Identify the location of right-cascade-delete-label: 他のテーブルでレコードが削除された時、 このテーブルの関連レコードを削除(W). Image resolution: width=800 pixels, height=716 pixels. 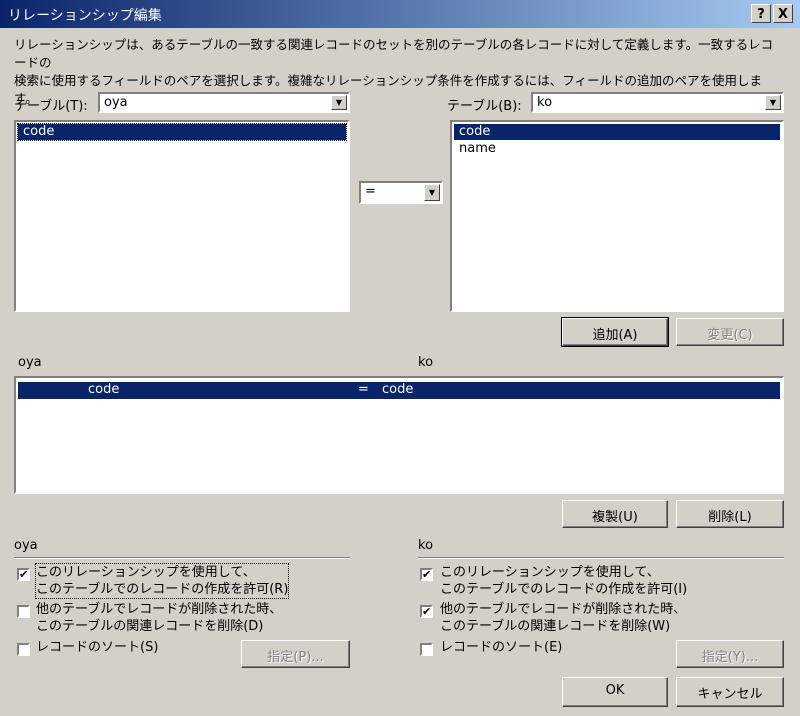
(563, 618).